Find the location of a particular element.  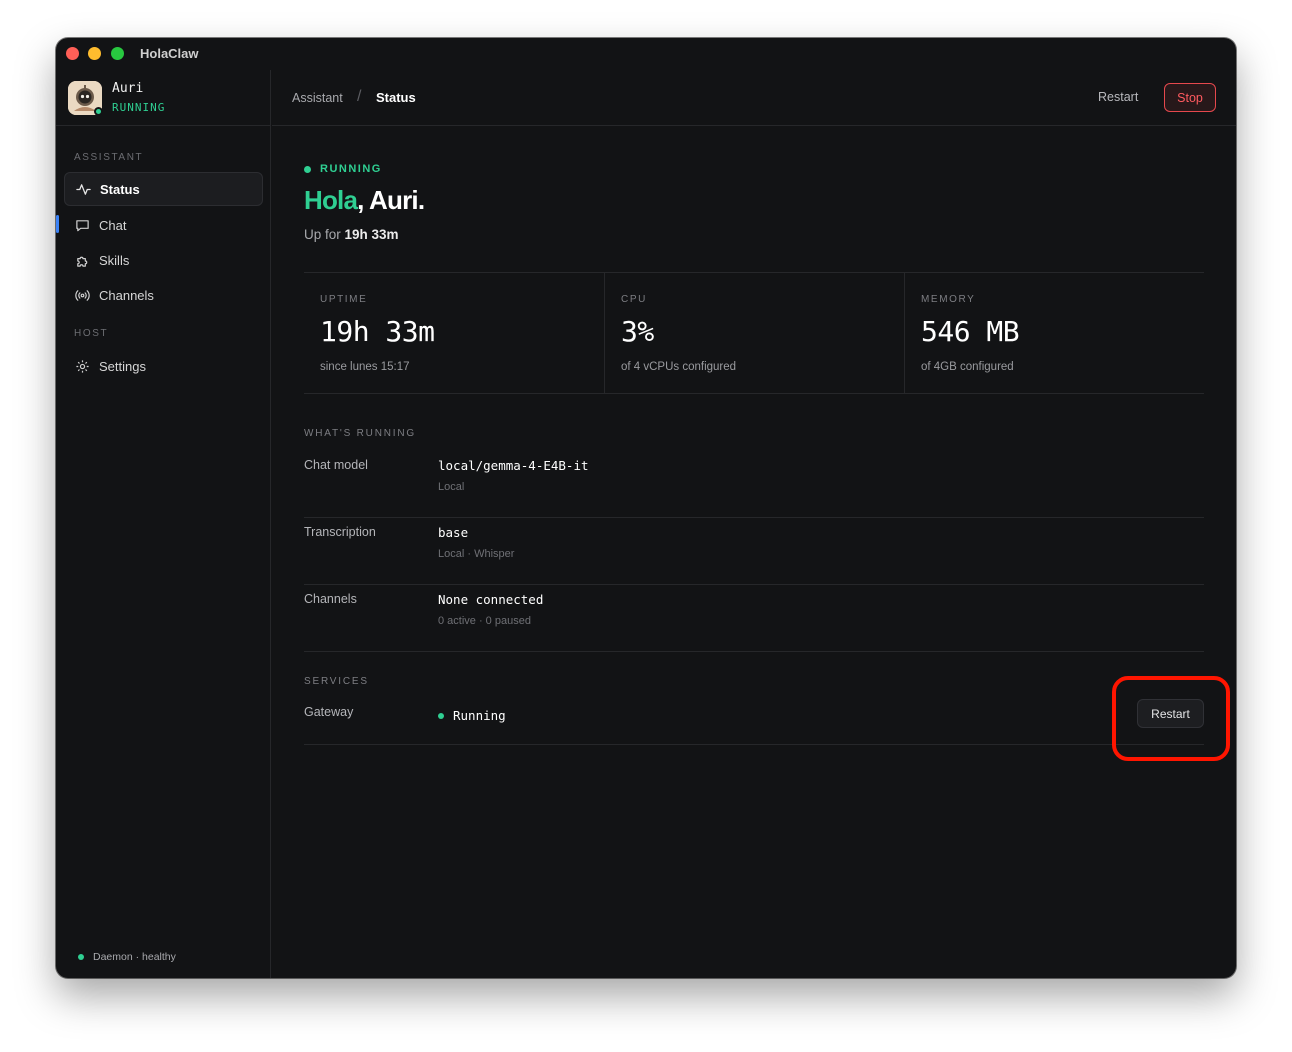

sidebar-item-label: Chat is located at coordinates (113, 225).